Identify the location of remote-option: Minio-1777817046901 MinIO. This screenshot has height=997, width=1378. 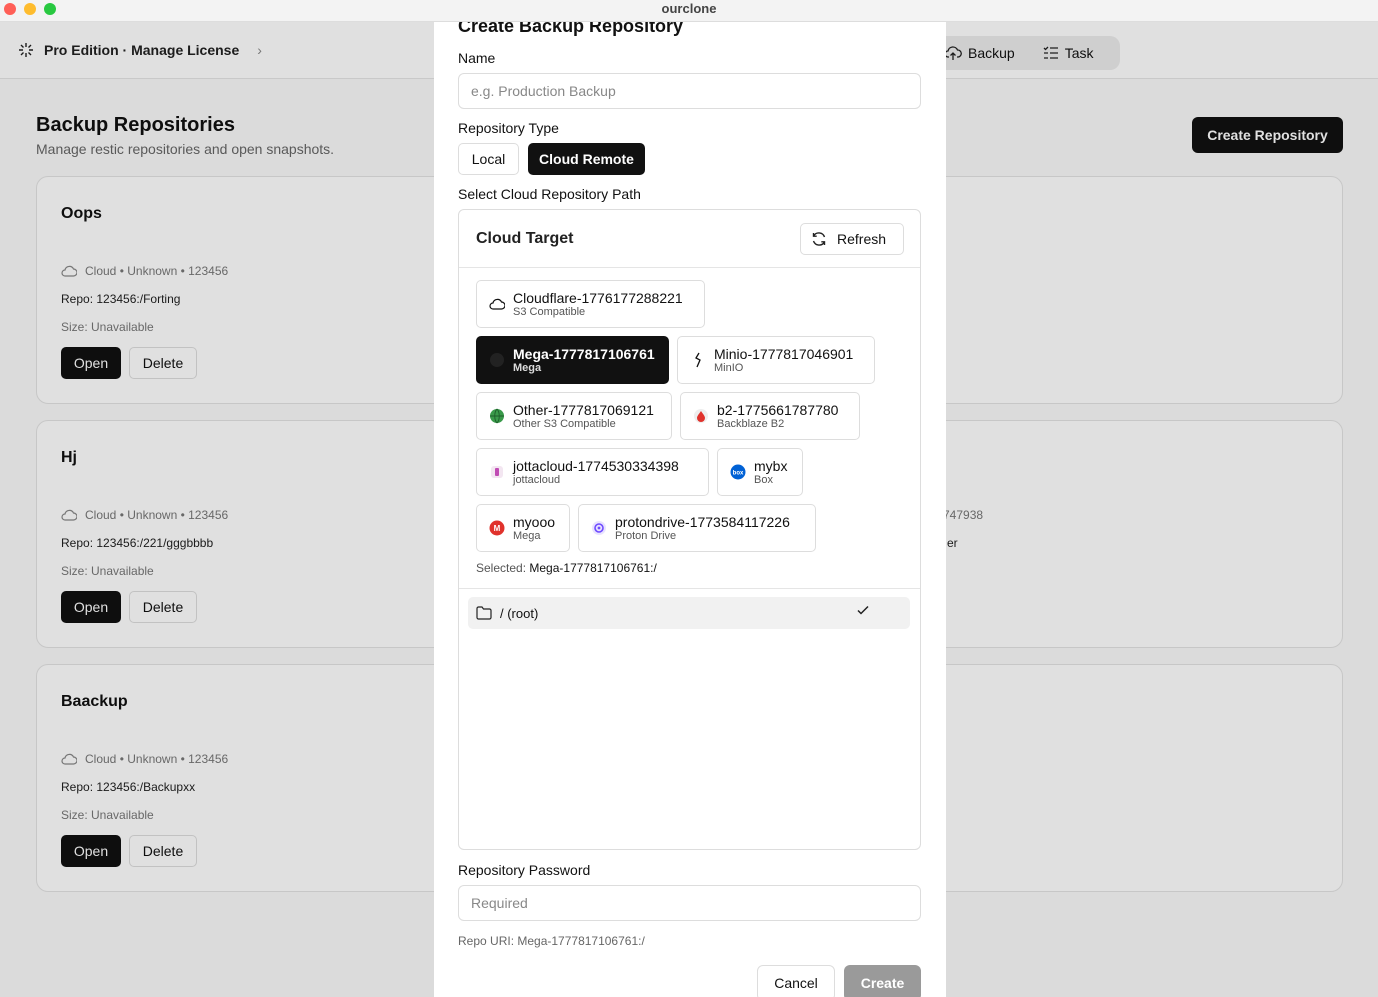
(776, 360).